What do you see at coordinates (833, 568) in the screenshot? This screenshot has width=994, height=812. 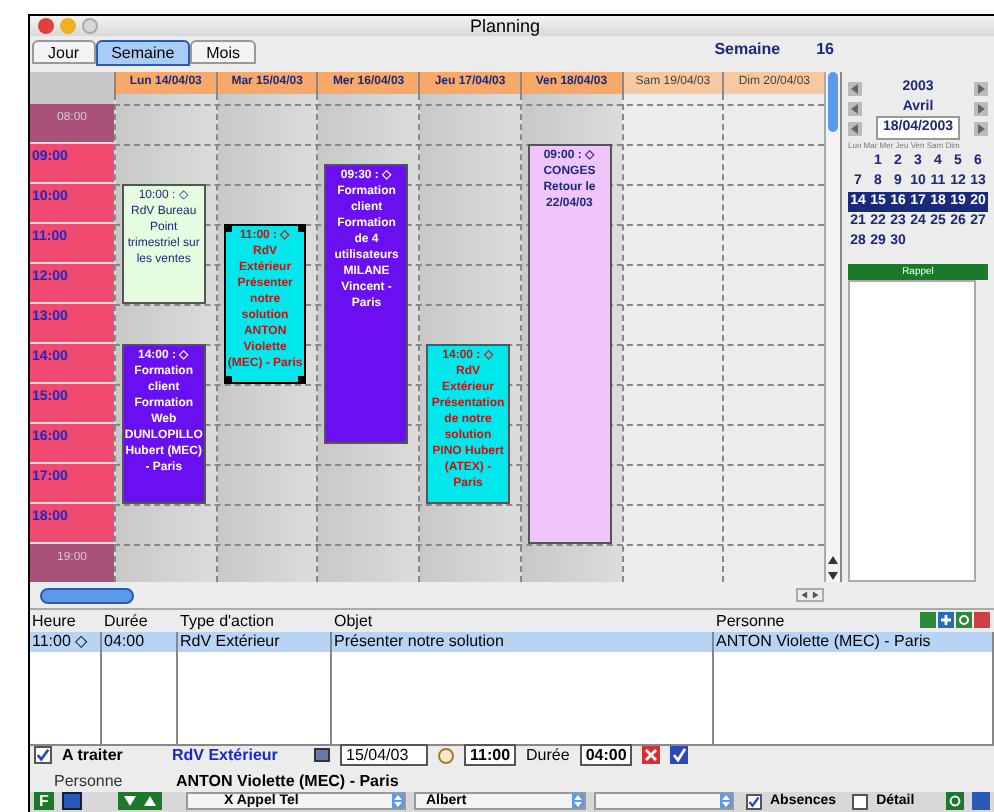 I see `scroll-arrows-icon` at bounding box center [833, 568].